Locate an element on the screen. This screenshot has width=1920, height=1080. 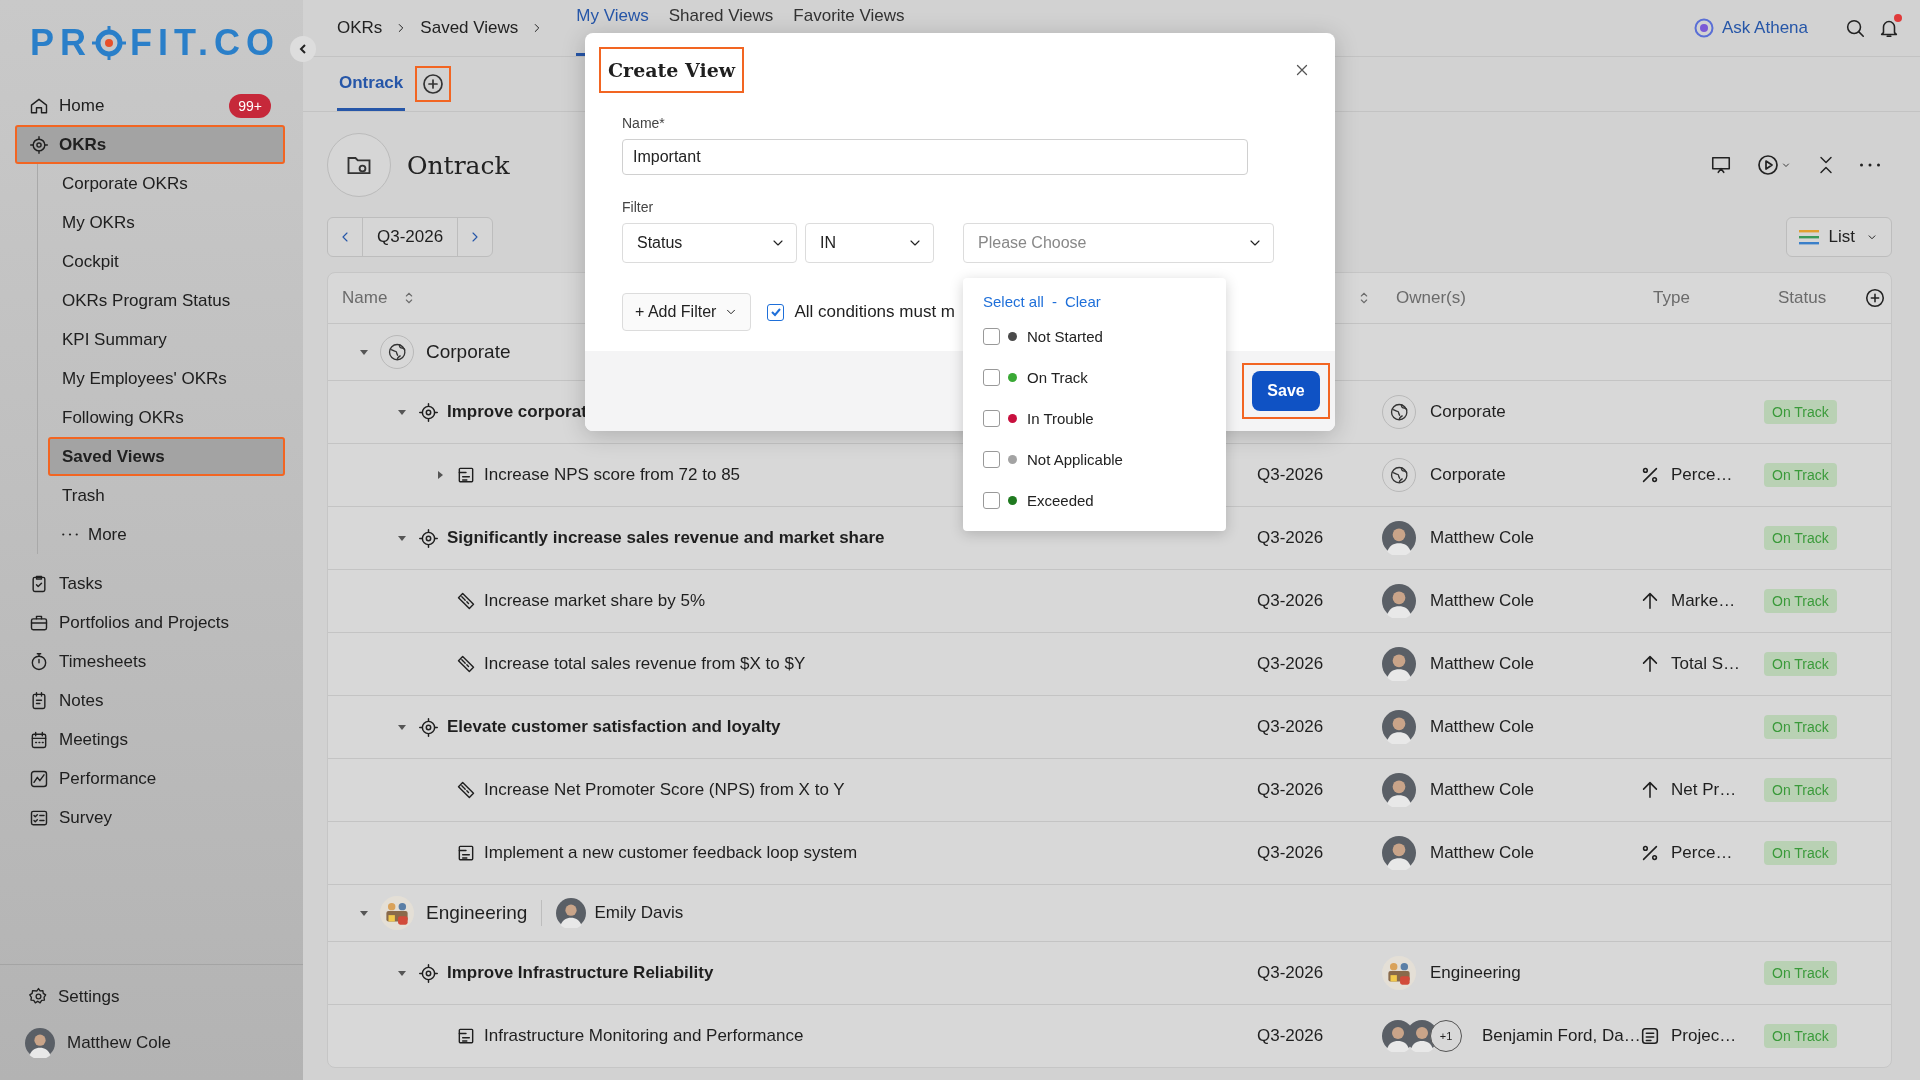
column-header: Status is located at coordinates (1802, 298).